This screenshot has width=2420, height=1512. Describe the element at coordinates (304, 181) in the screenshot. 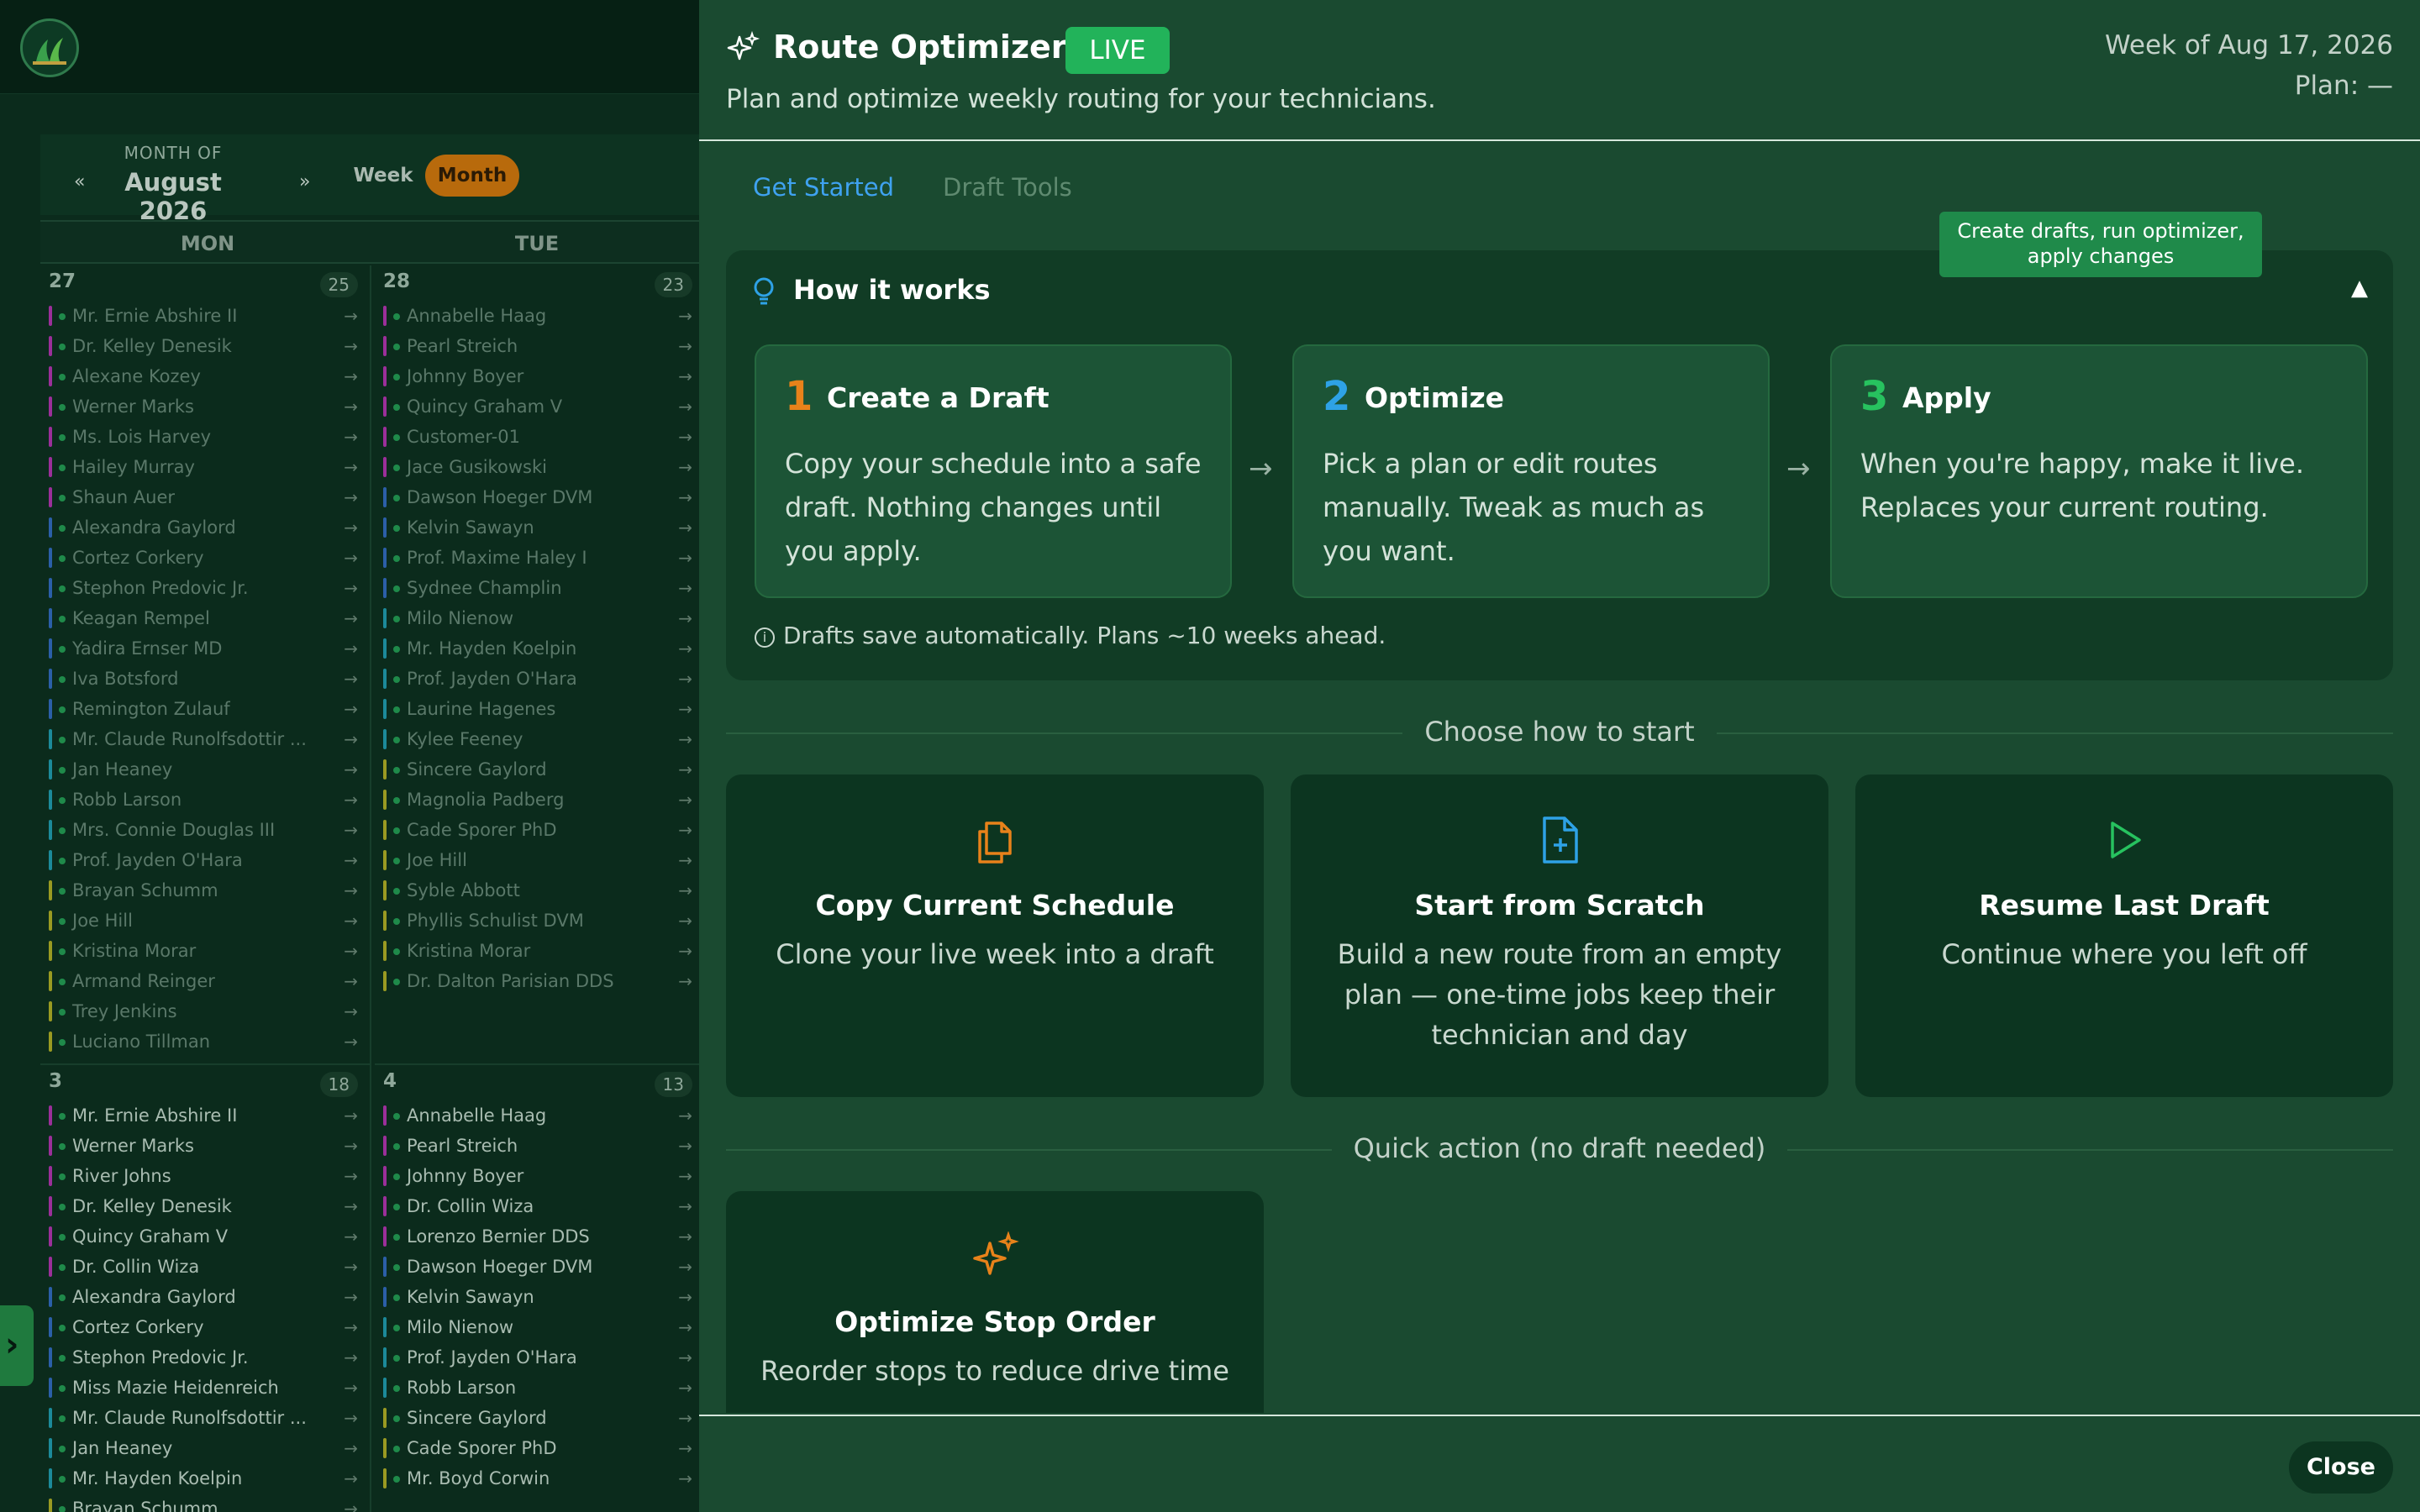

I see `next-month-button: »` at that location.